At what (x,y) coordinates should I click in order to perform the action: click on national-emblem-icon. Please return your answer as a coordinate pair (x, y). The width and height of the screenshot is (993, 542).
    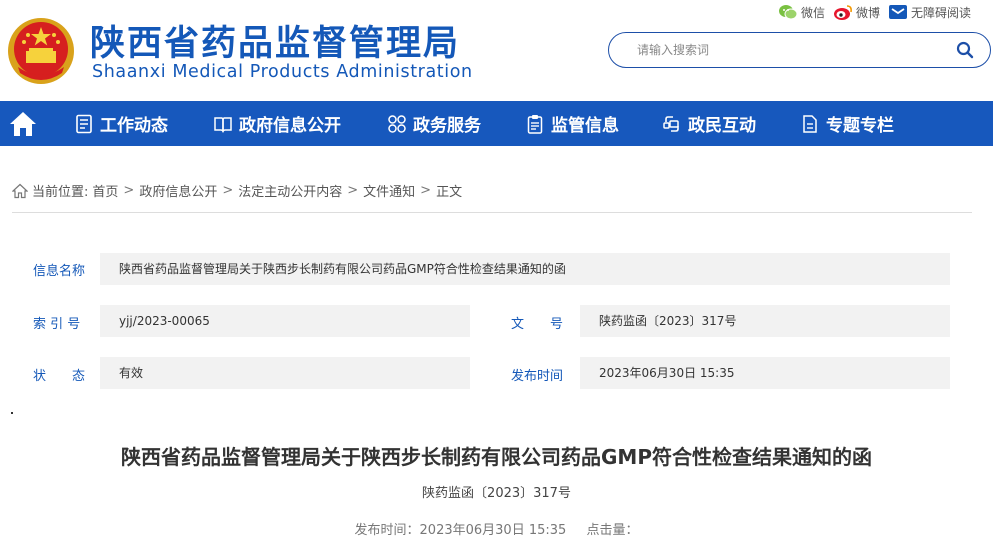
    Looking at the image, I should click on (41, 51).